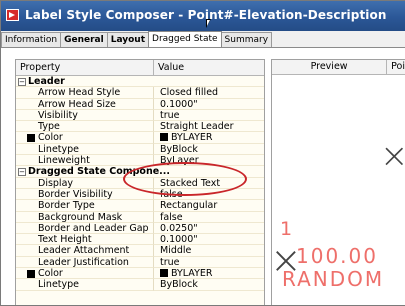 This screenshot has height=306, width=405. What do you see at coordinates (85, 206) in the screenshot?
I see `property-label: Border Type` at bounding box center [85, 206].